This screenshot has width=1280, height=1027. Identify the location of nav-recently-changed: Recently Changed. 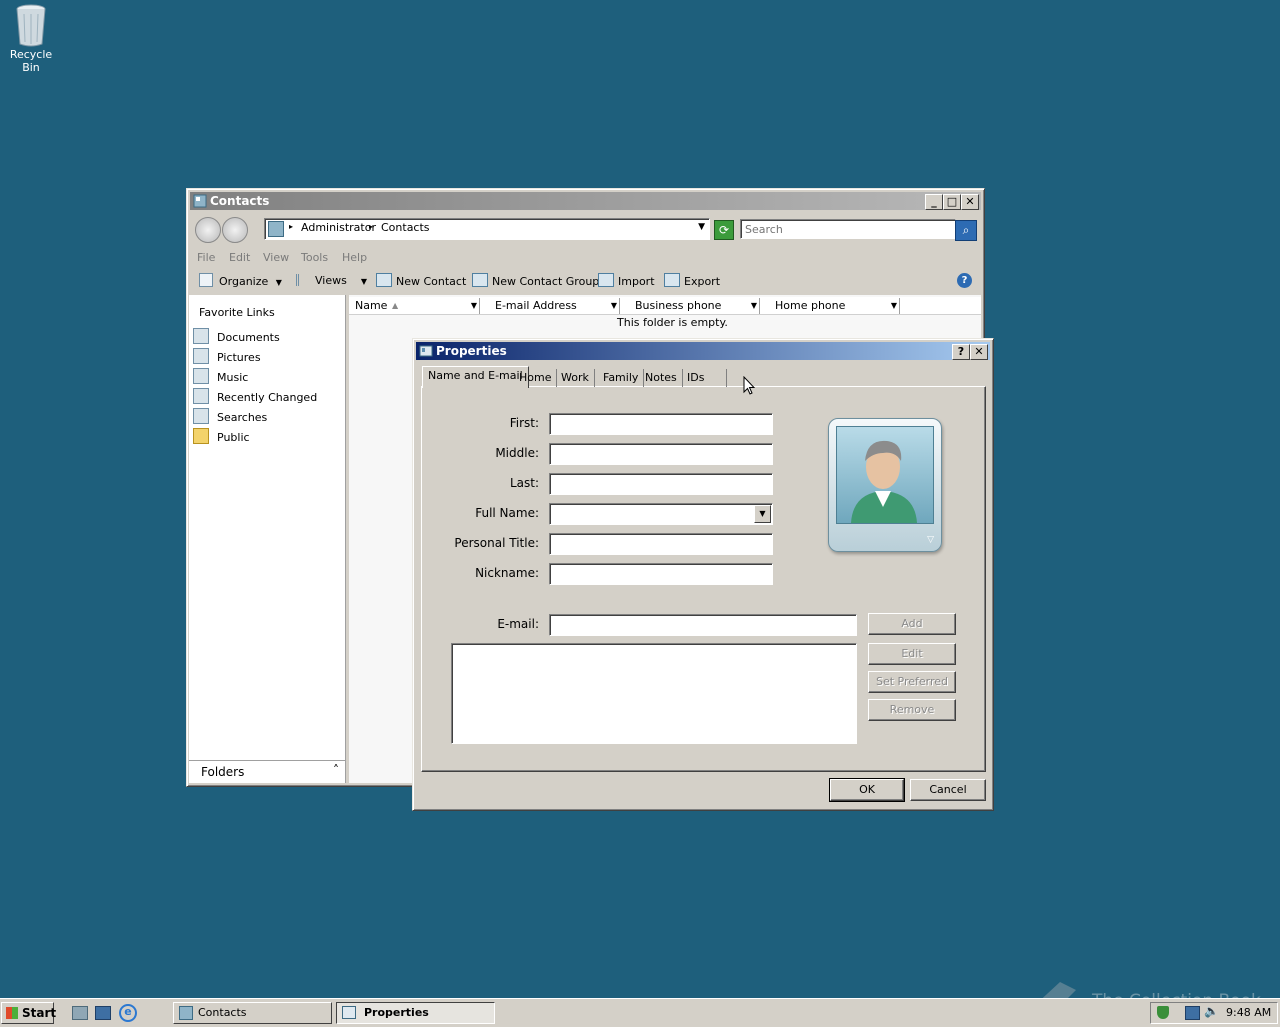
(255, 396).